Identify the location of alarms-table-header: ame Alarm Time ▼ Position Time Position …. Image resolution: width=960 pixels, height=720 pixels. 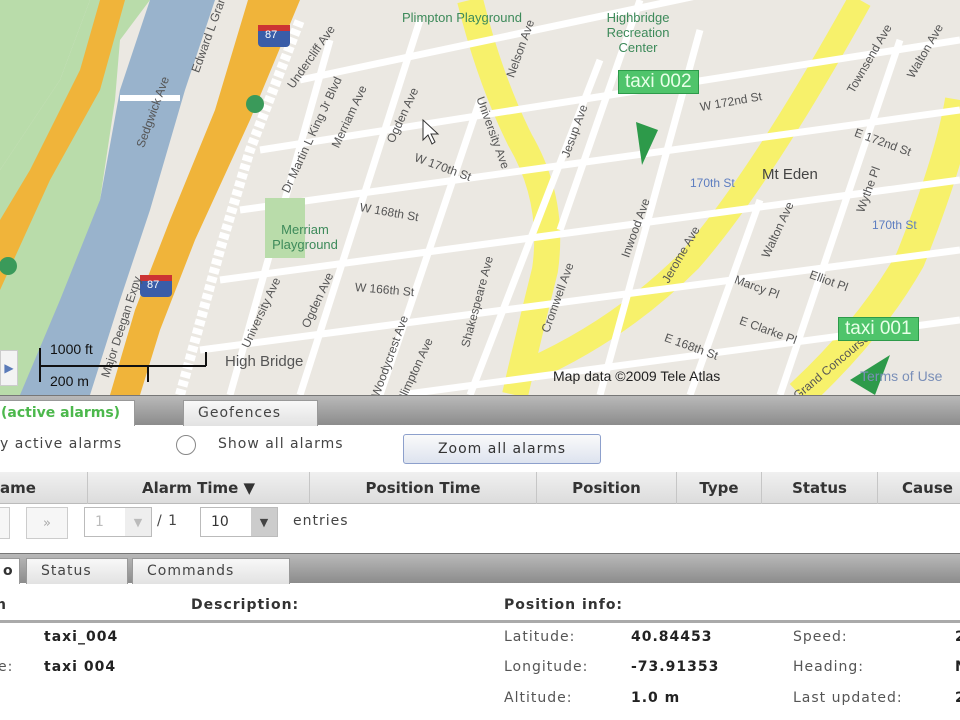
(480, 488).